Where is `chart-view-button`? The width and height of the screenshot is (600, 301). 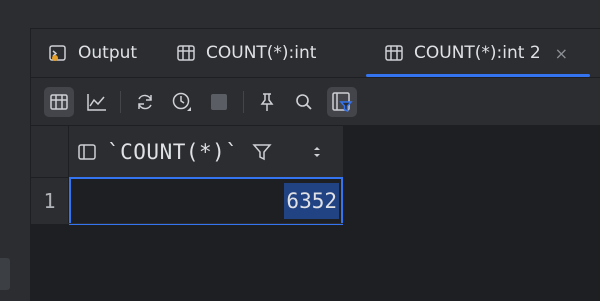
chart-view-button is located at coordinates (97, 102).